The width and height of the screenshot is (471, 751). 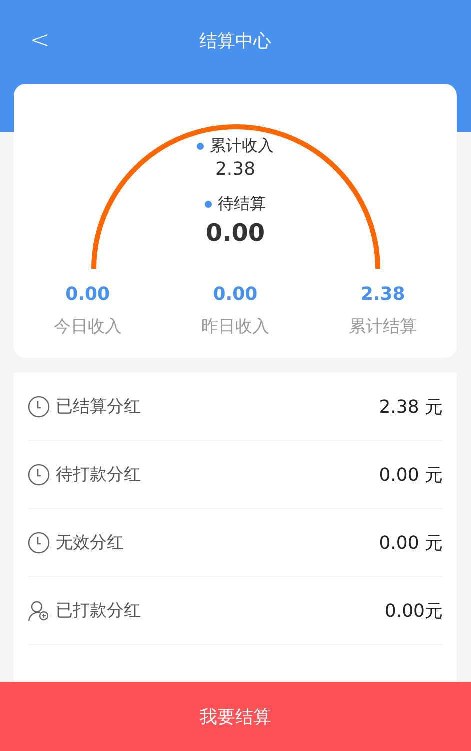 What do you see at coordinates (235, 407) in the screenshot?
I see `list-item: 已结算分红 2.38 元` at bounding box center [235, 407].